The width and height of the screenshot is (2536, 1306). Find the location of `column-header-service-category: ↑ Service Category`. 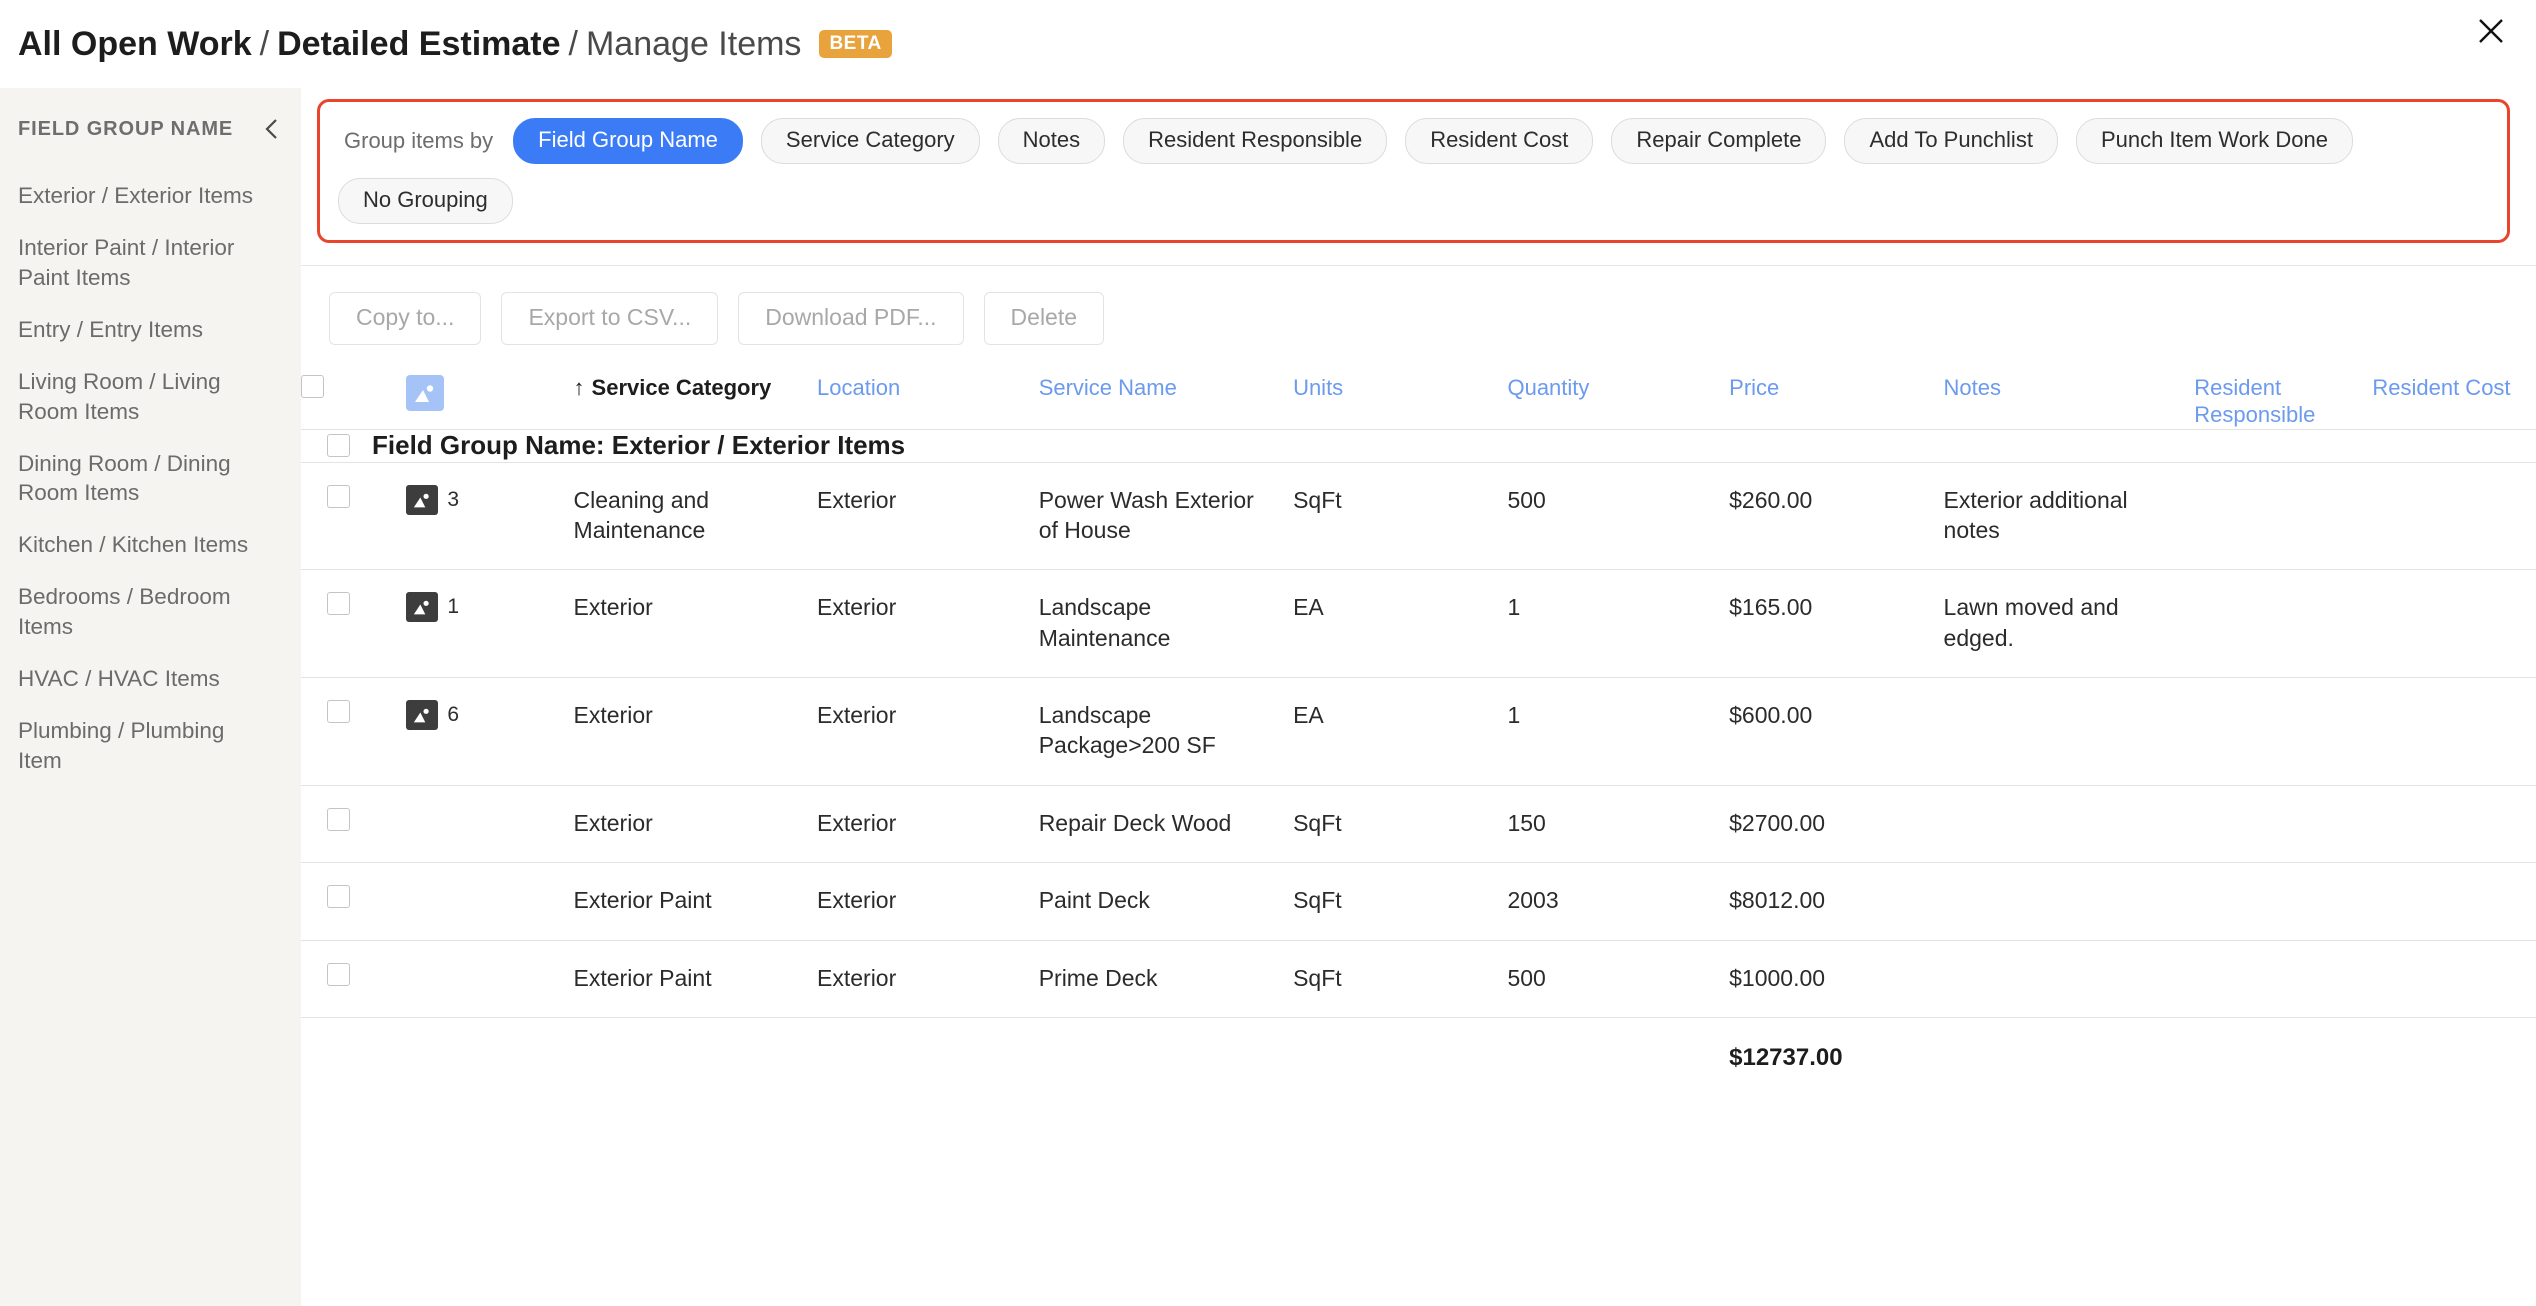

column-header-service-category: ↑ Service Category is located at coordinates (695, 402).